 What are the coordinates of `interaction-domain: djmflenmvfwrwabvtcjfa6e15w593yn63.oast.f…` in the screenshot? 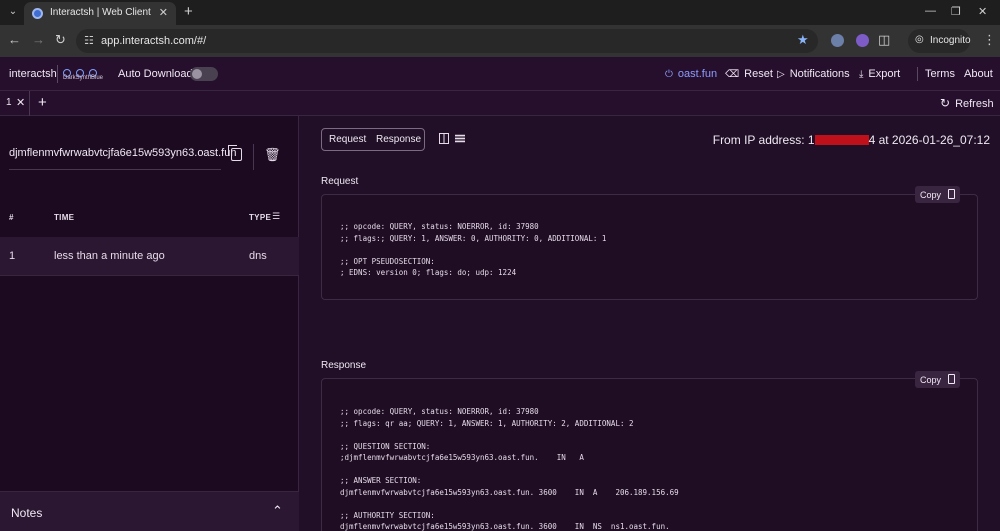 It's located at (122, 153).